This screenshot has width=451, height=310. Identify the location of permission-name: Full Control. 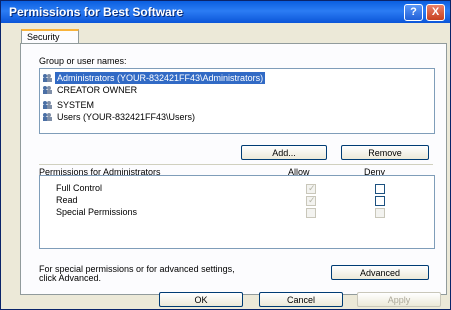
(79, 188).